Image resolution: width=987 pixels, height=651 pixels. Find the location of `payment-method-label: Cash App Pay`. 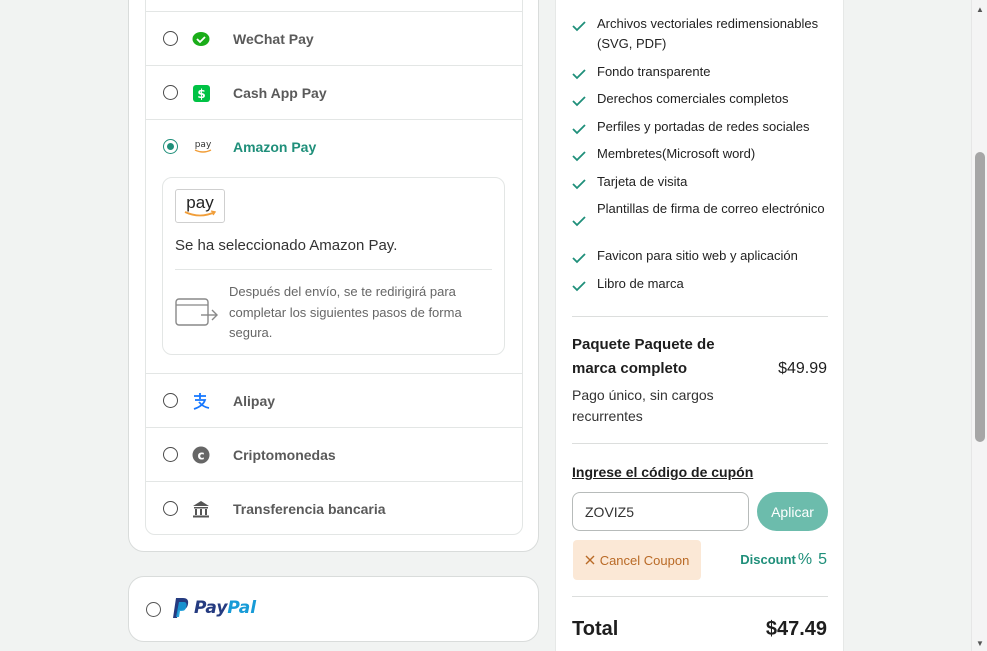

payment-method-label: Cash App Pay is located at coordinates (280, 93).